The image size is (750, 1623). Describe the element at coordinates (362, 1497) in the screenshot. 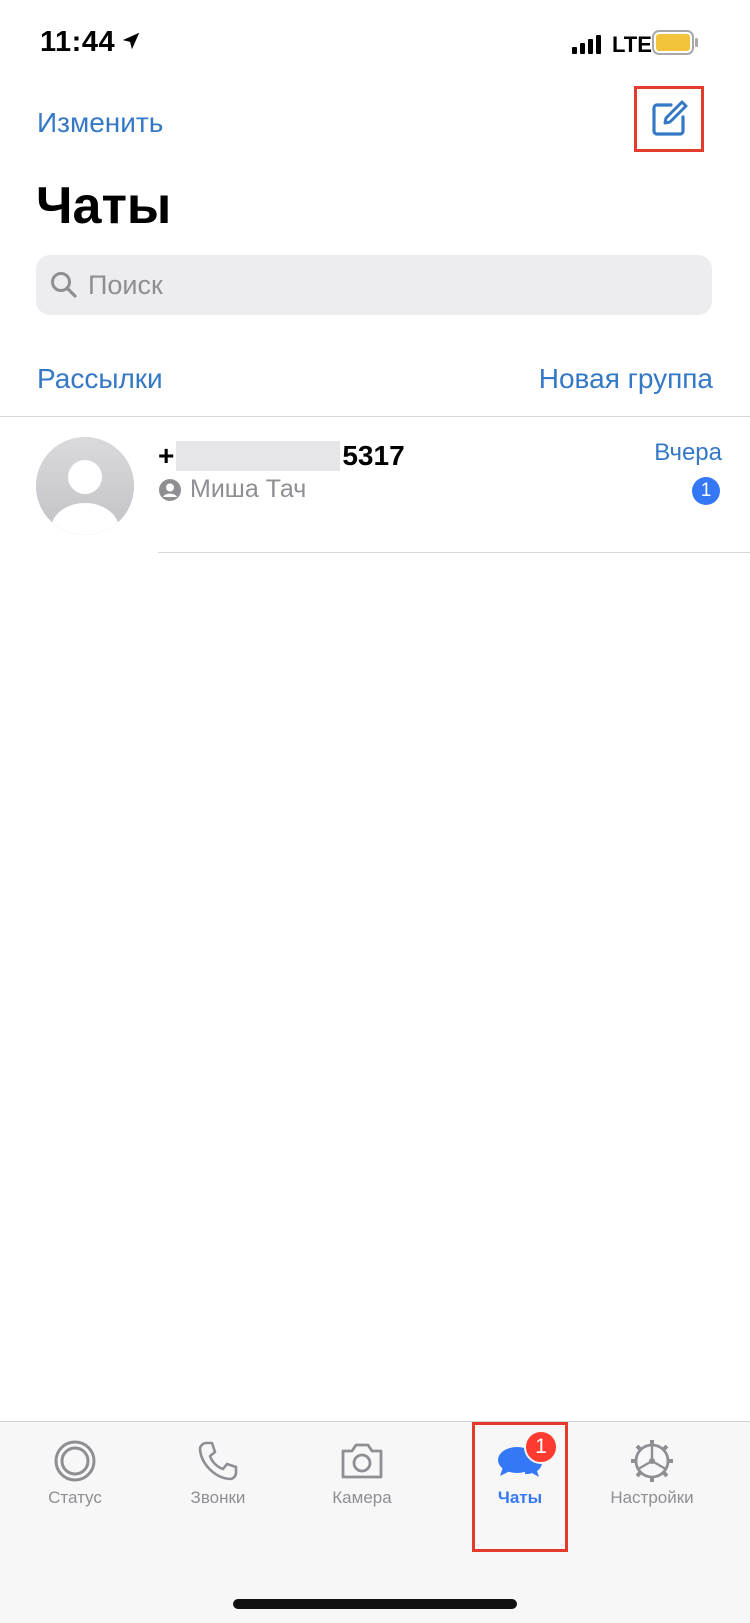

I see `tab-label: Камера` at that location.